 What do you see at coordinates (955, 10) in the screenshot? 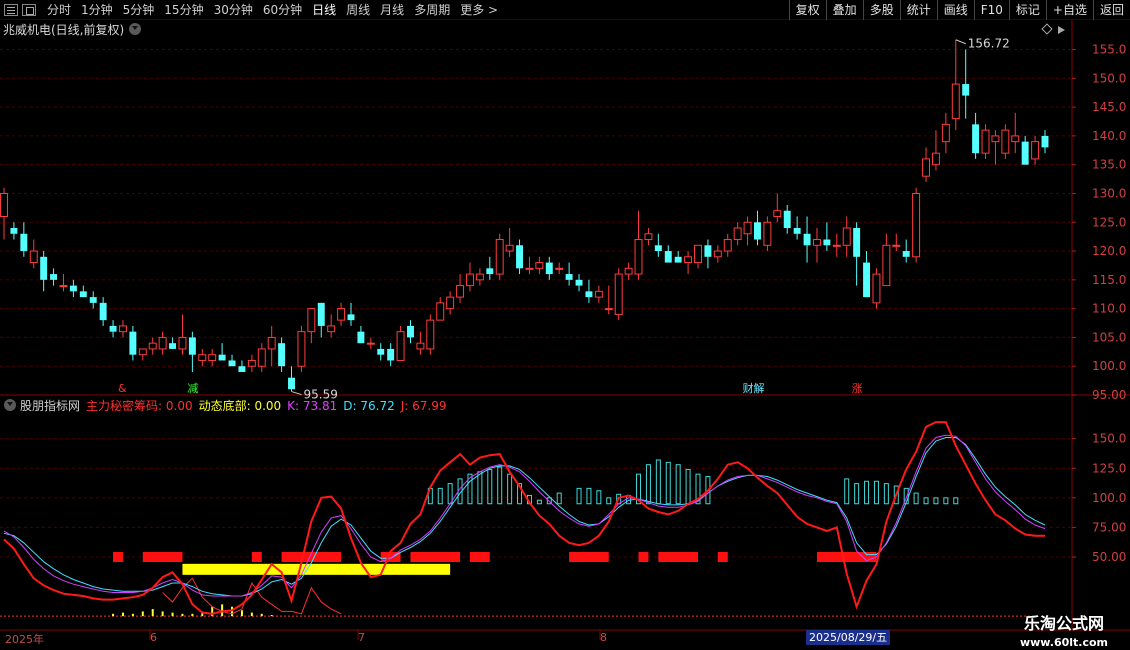
I see `tool-button-4: 画线` at bounding box center [955, 10].